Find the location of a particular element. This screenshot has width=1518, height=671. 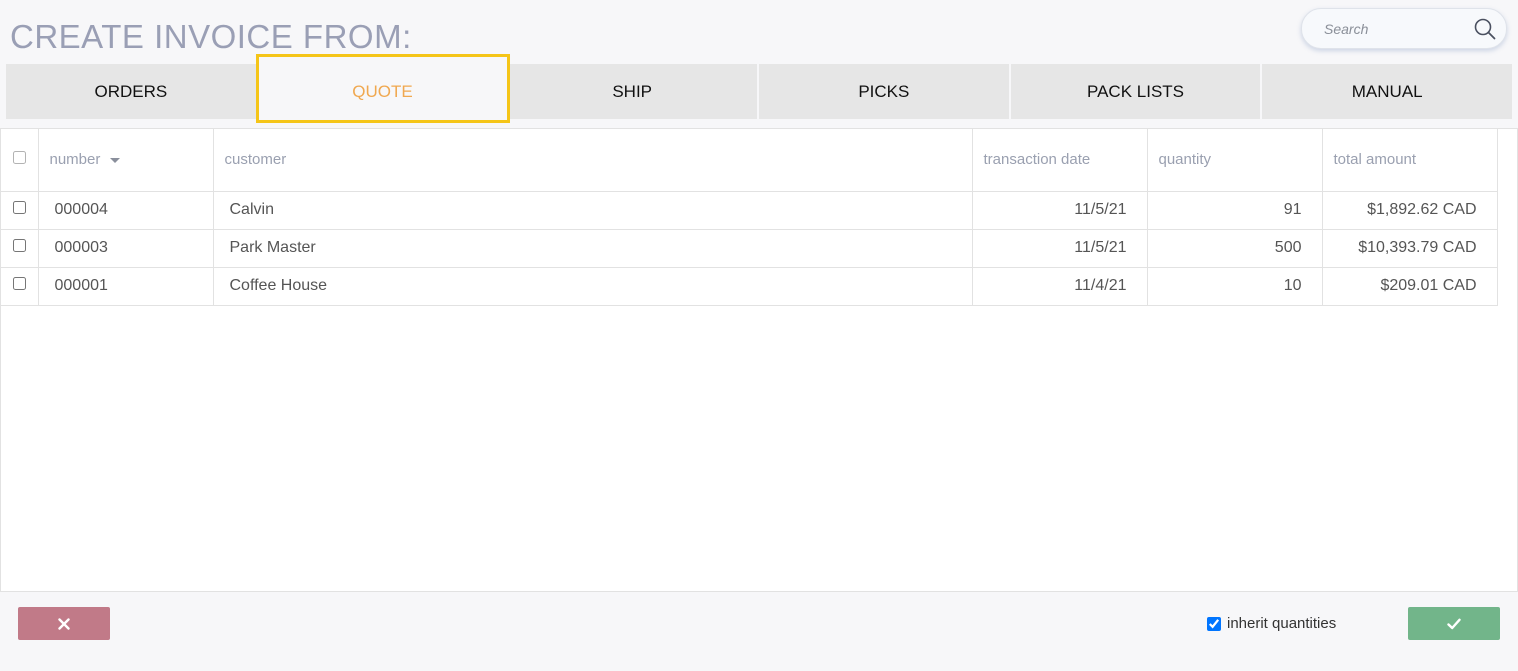

cell-total-amount: $10,393.79 CAD is located at coordinates (1410, 248).